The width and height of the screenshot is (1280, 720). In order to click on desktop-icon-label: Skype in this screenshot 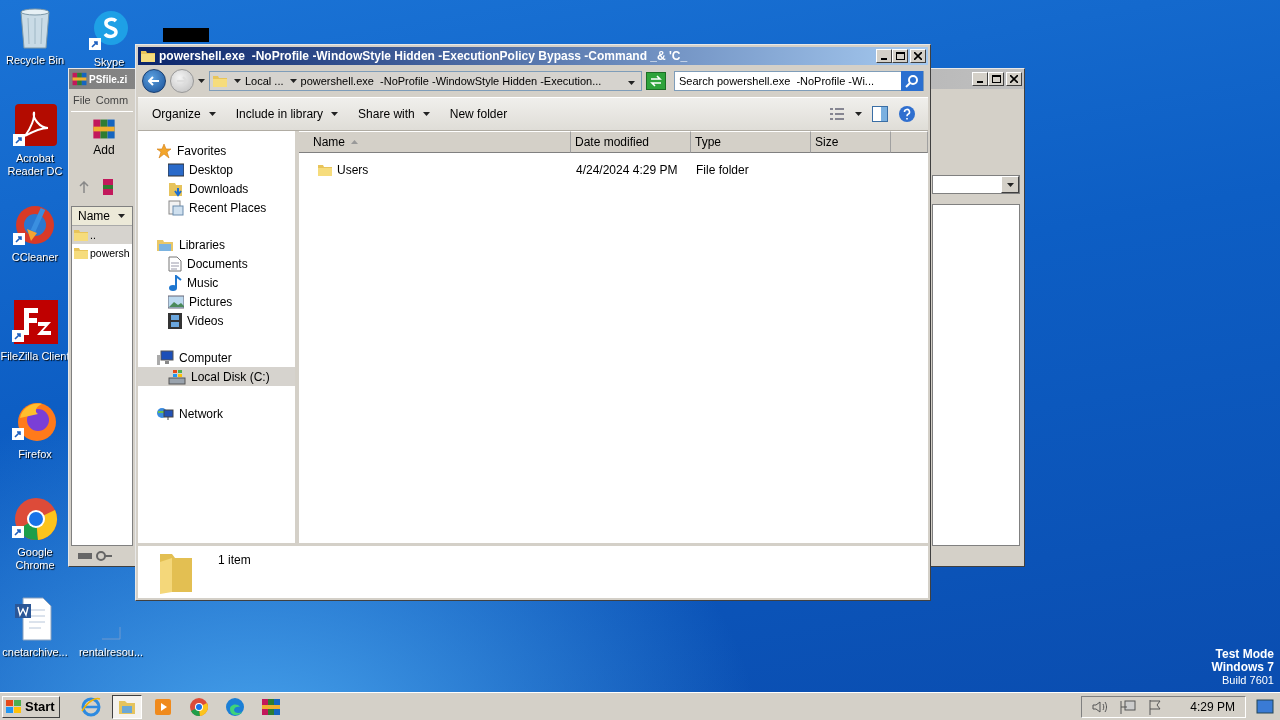, I will do `click(109, 62)`.